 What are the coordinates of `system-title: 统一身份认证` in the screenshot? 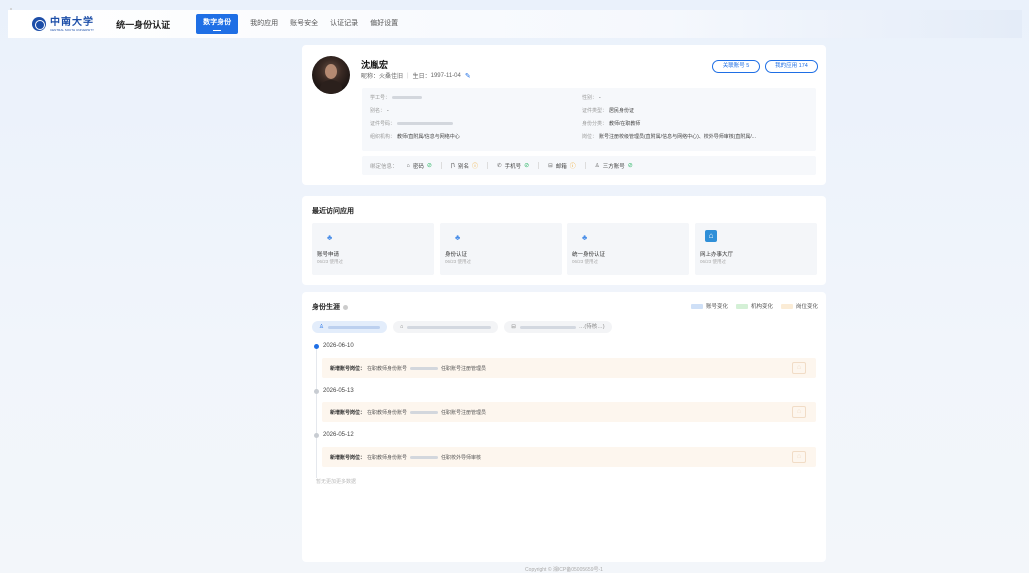 It's located at (143, 24).